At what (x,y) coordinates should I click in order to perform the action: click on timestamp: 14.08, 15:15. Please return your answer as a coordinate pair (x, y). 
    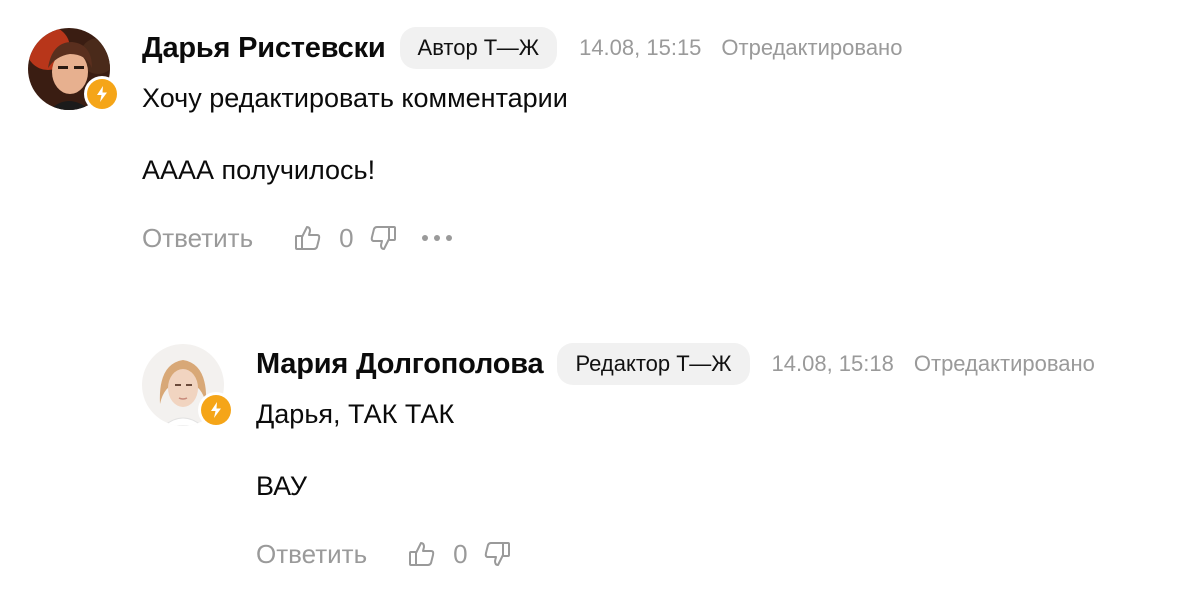
    Looking at the image, I should click on (640, 48).